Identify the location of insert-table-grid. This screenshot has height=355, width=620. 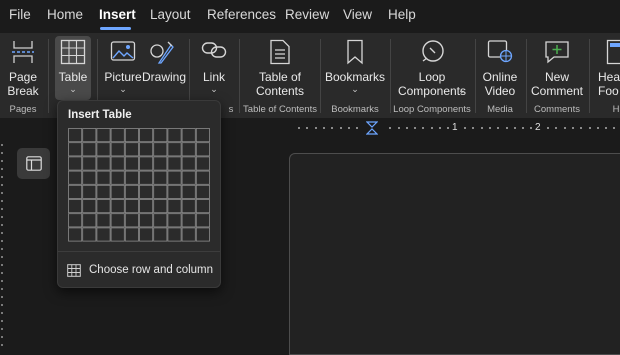
(139, 185).